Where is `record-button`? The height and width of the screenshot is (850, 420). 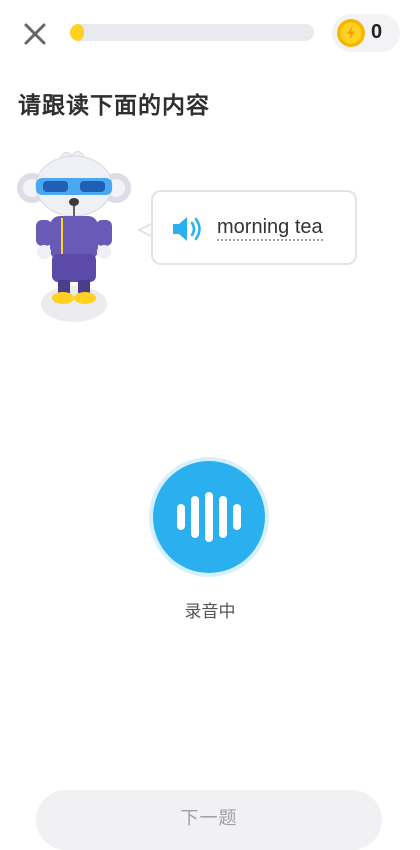 record-button is located at coordinates (209, 517).